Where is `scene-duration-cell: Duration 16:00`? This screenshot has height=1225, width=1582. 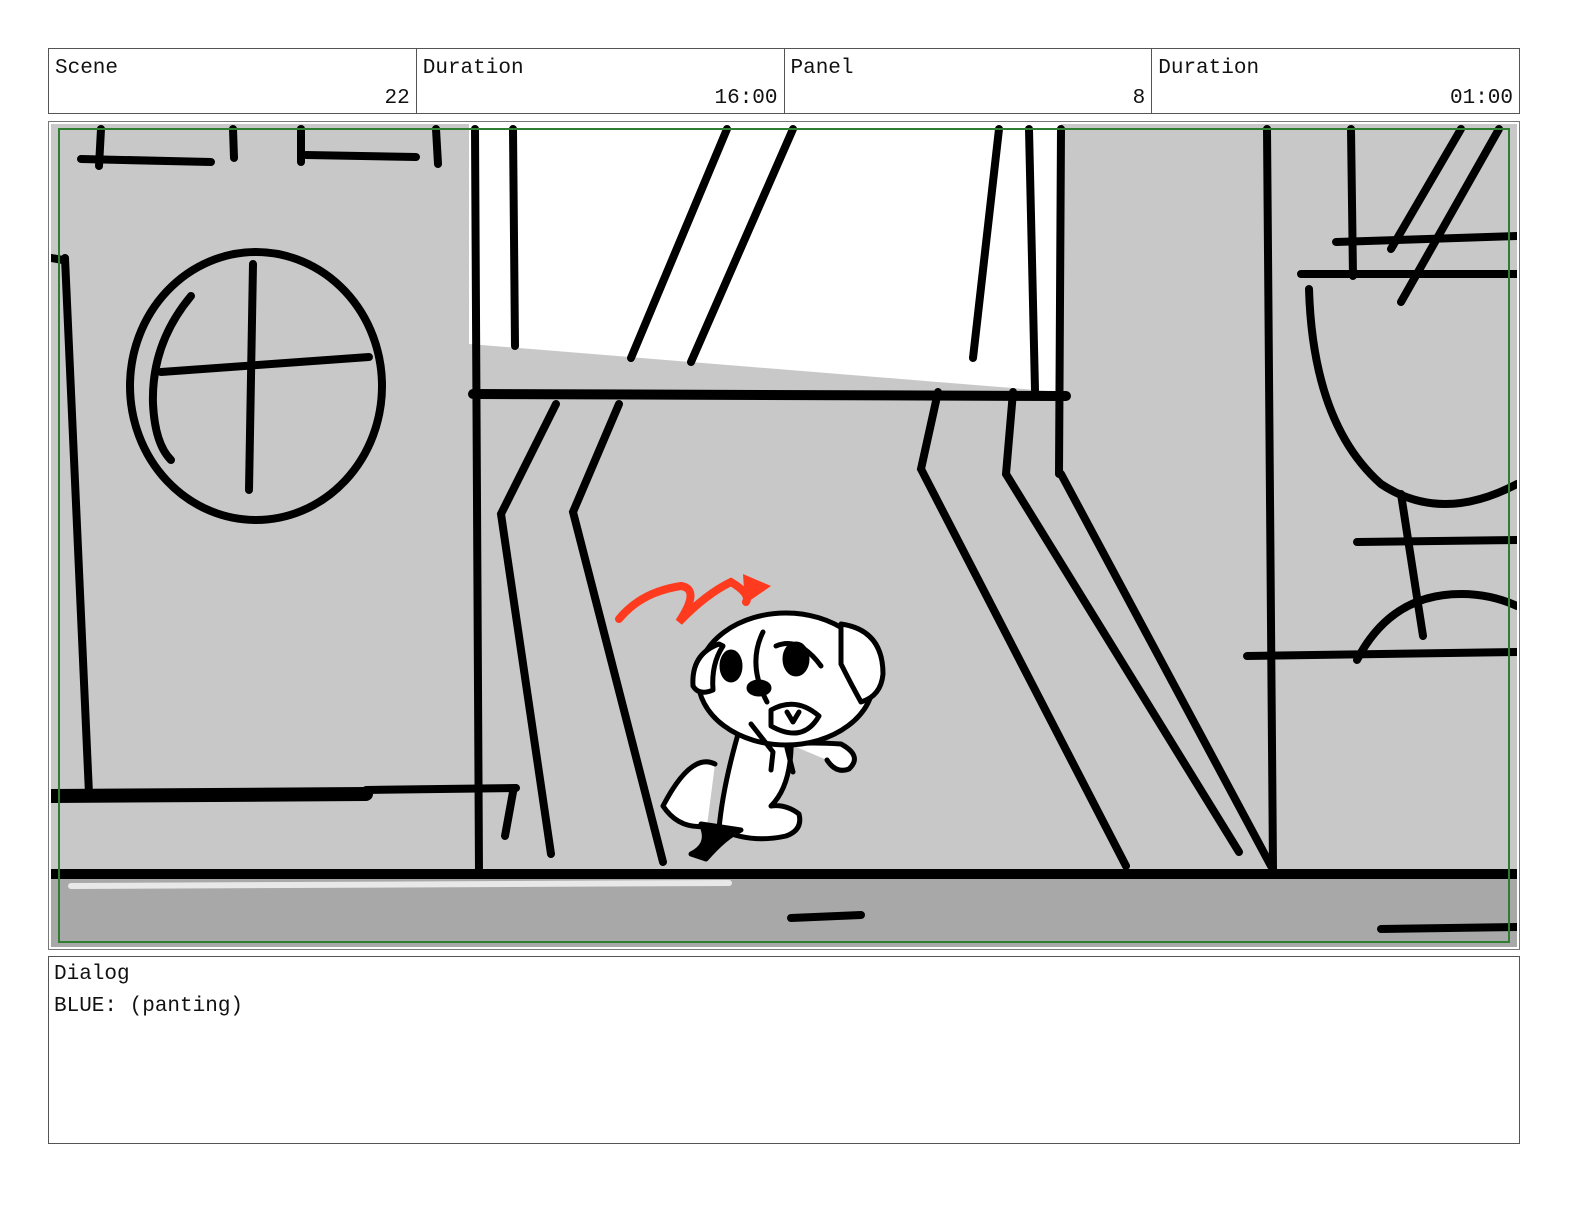 scene-duration-cell: Duration 16:00 is located at coordinates (601, 81).